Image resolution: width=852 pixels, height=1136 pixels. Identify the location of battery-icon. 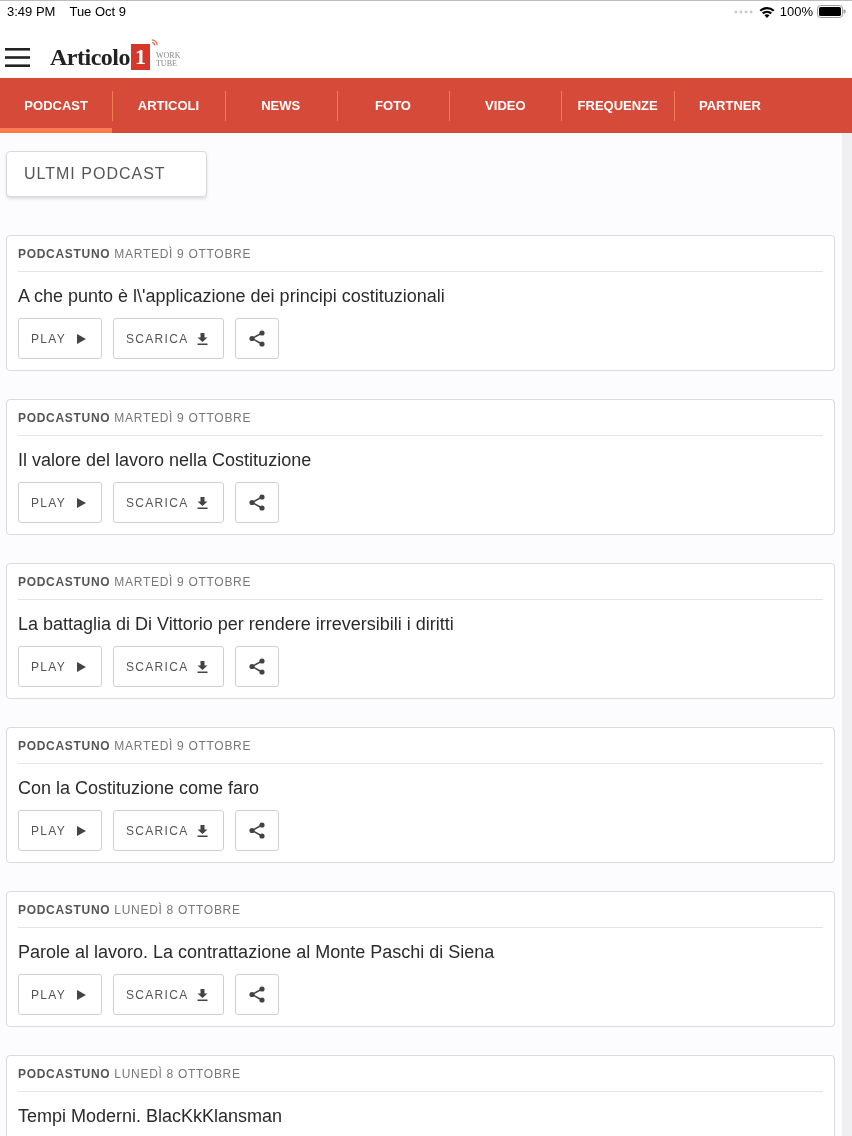
(831, 11).